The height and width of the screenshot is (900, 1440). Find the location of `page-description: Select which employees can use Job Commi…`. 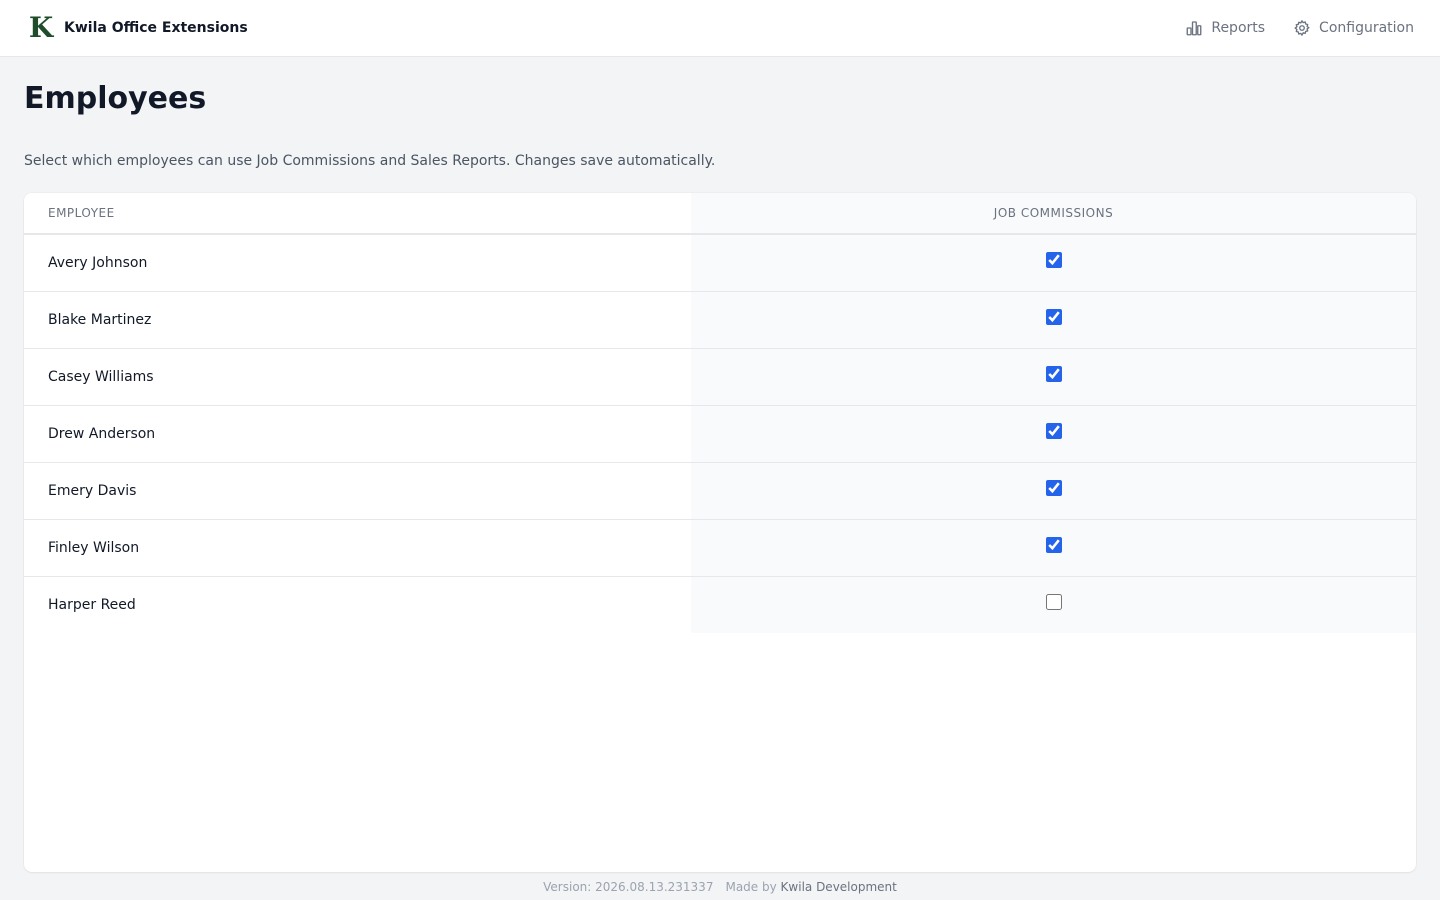

page-description: Select which employees can use Job Commi… is located at coordinates (370, 161).